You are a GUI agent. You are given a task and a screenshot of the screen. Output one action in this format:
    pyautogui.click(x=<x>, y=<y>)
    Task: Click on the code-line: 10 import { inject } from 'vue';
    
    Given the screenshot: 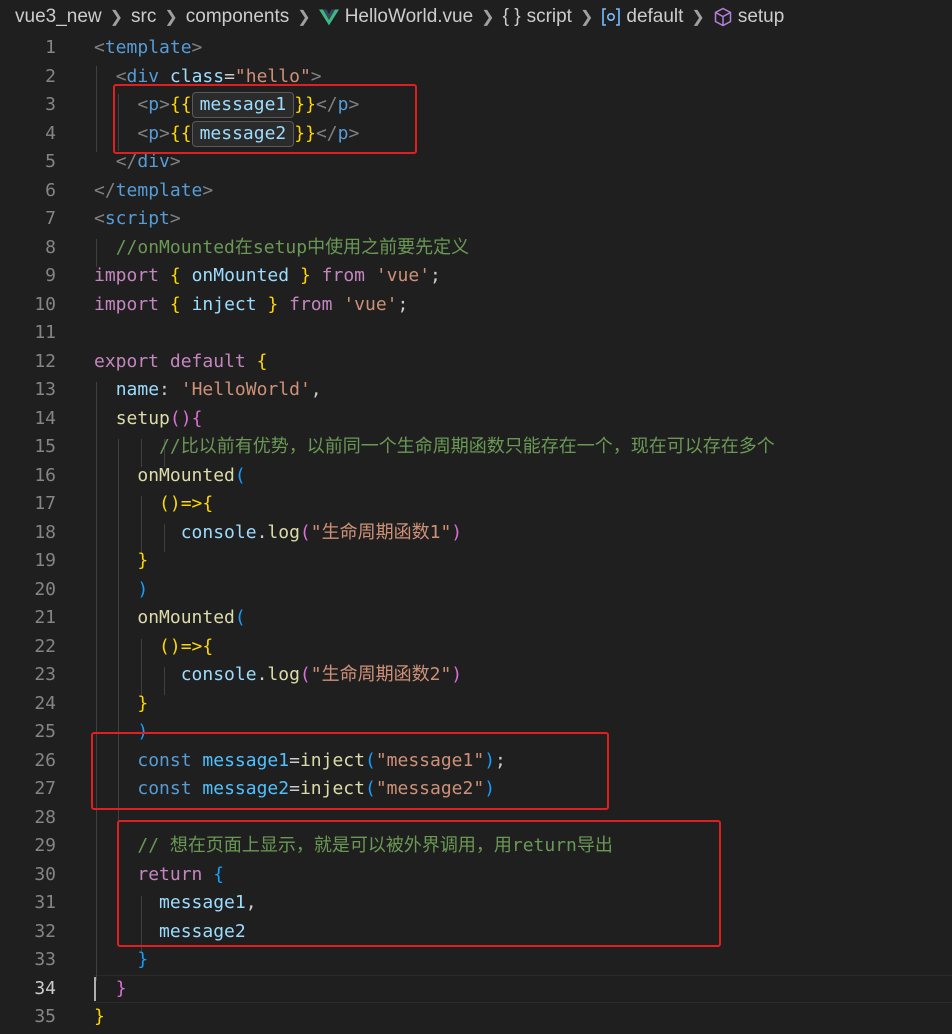 What is the action you would take?
    pyautogui.click(x=476, y=305)
    